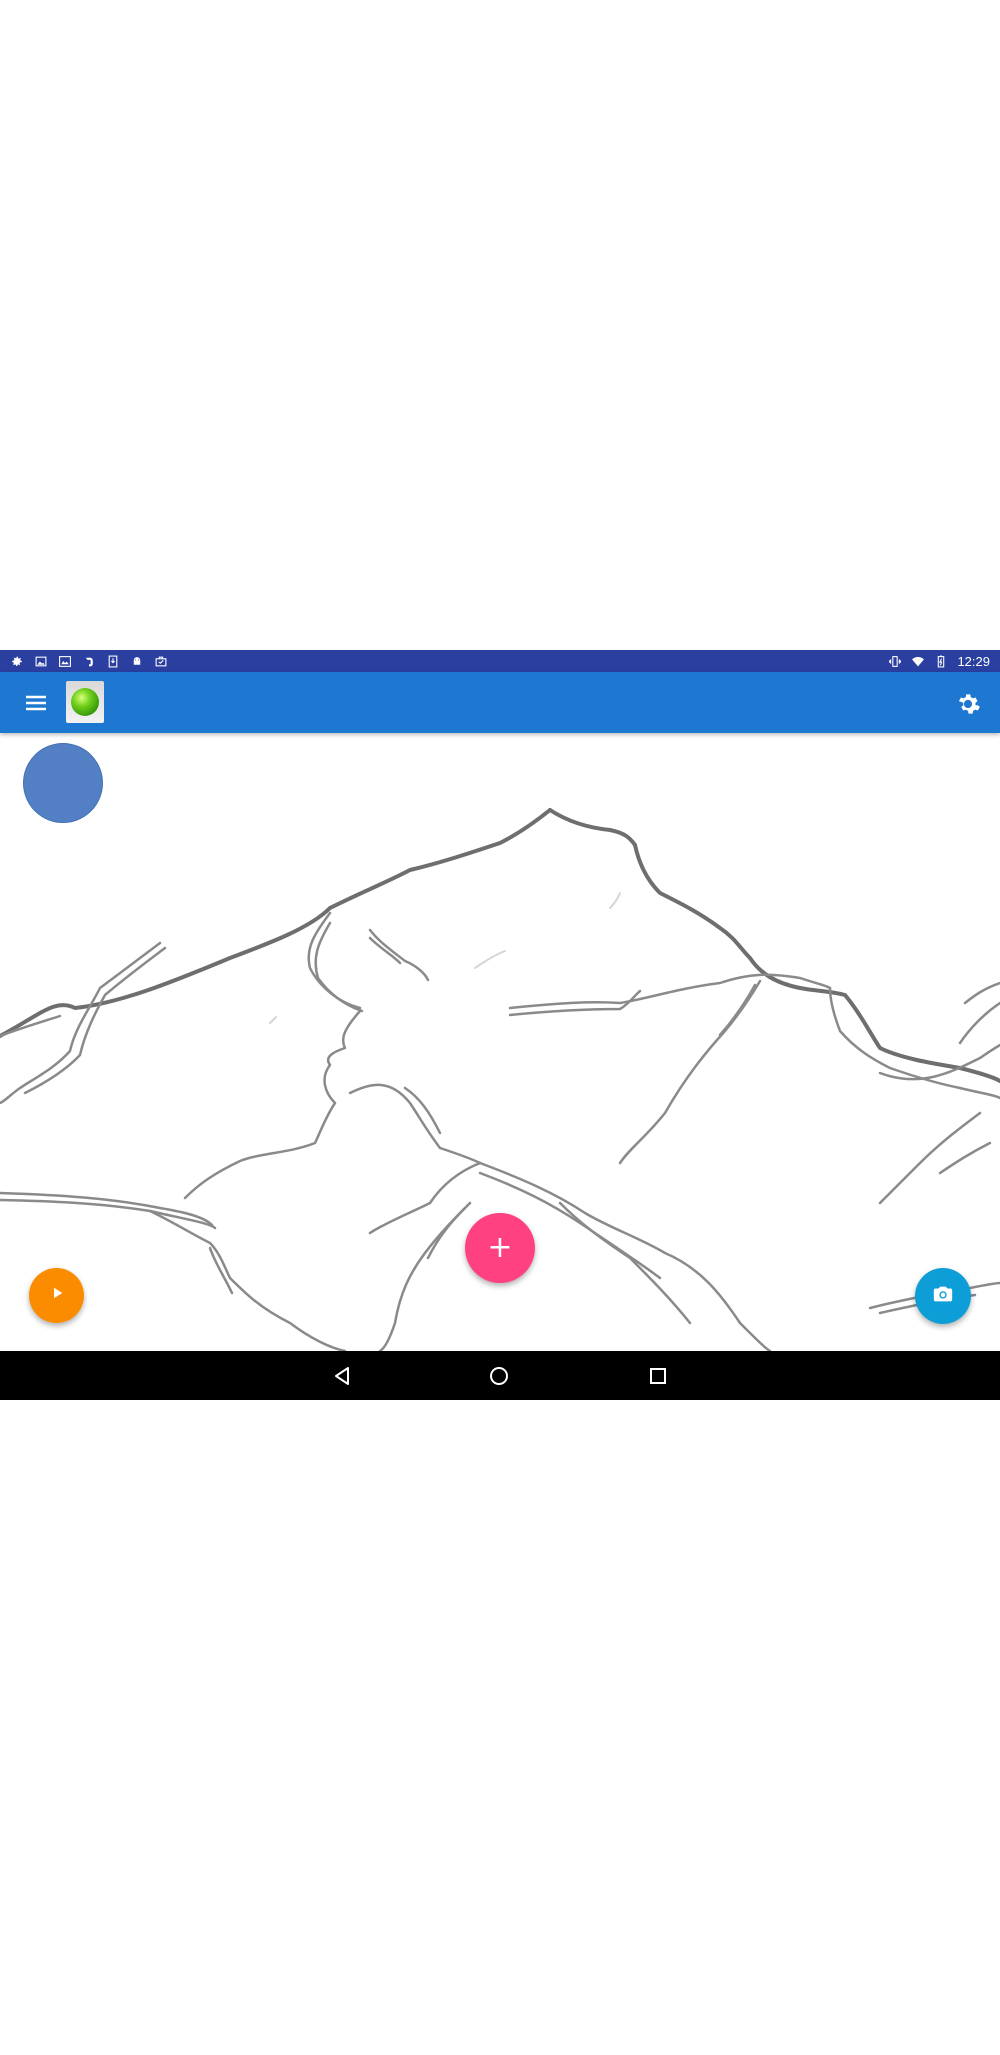 The height and width of the screenshot is (2055, 1000). I want to click on system-status: 12:29, so click(944, 661).